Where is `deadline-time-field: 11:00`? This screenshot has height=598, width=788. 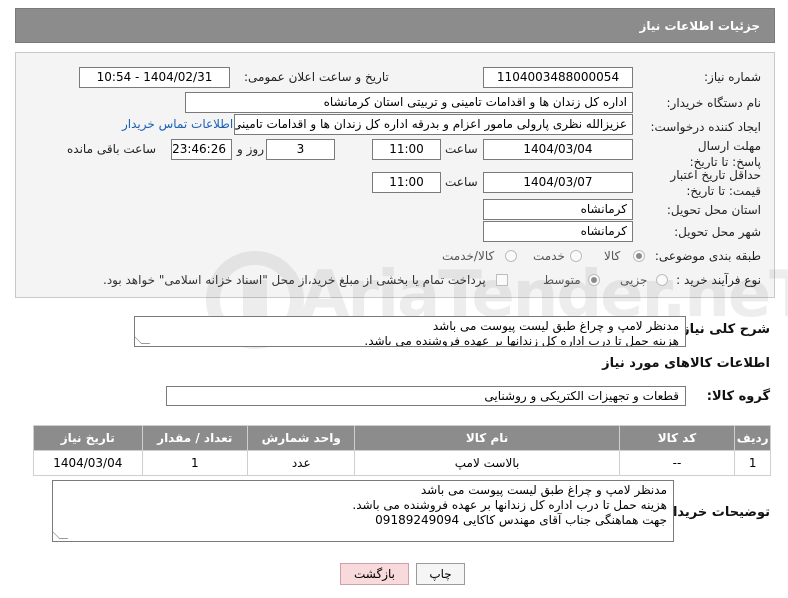
deadline-time-field: 11:00 is located at coordinates (406, 149).